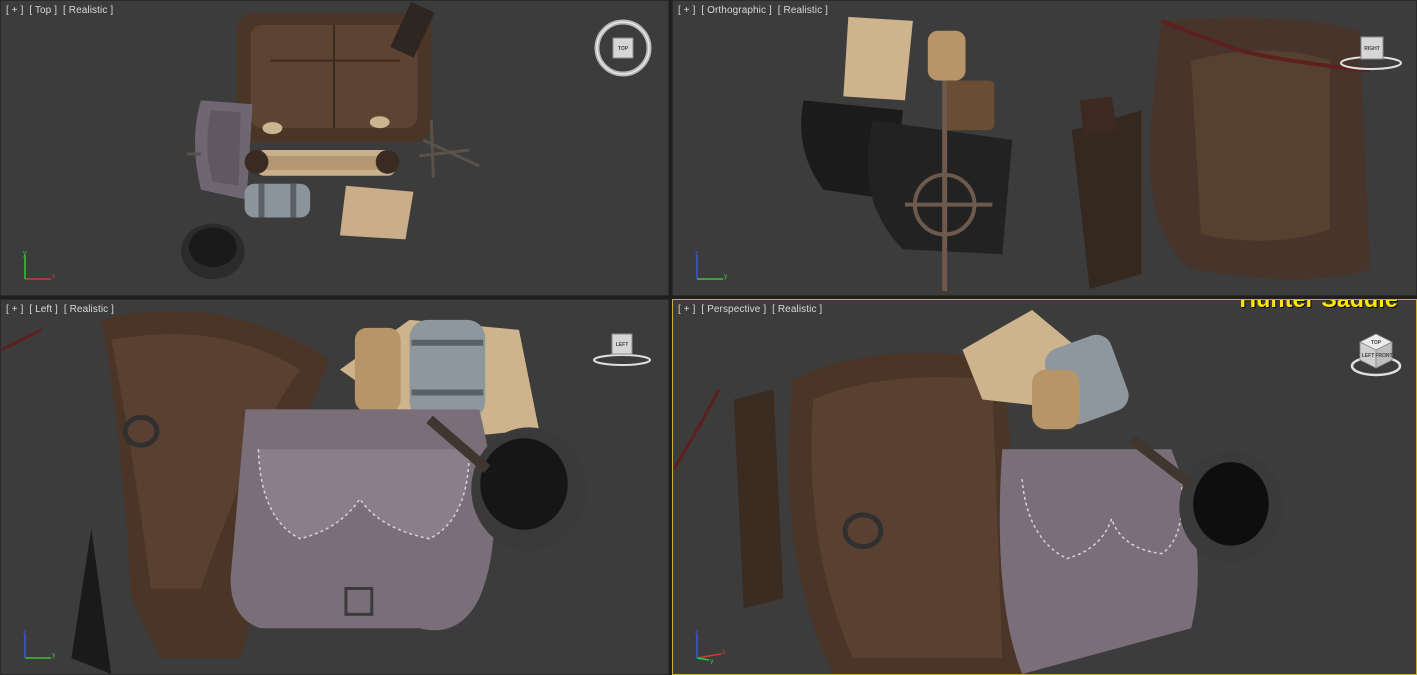 This screenshot has width=1417, height=675. Describe the element at coordinates (61, 10) in the screenshot. I see `viewport-label-top: [ + ] [ Top ] [ Realistic ]` at that location.